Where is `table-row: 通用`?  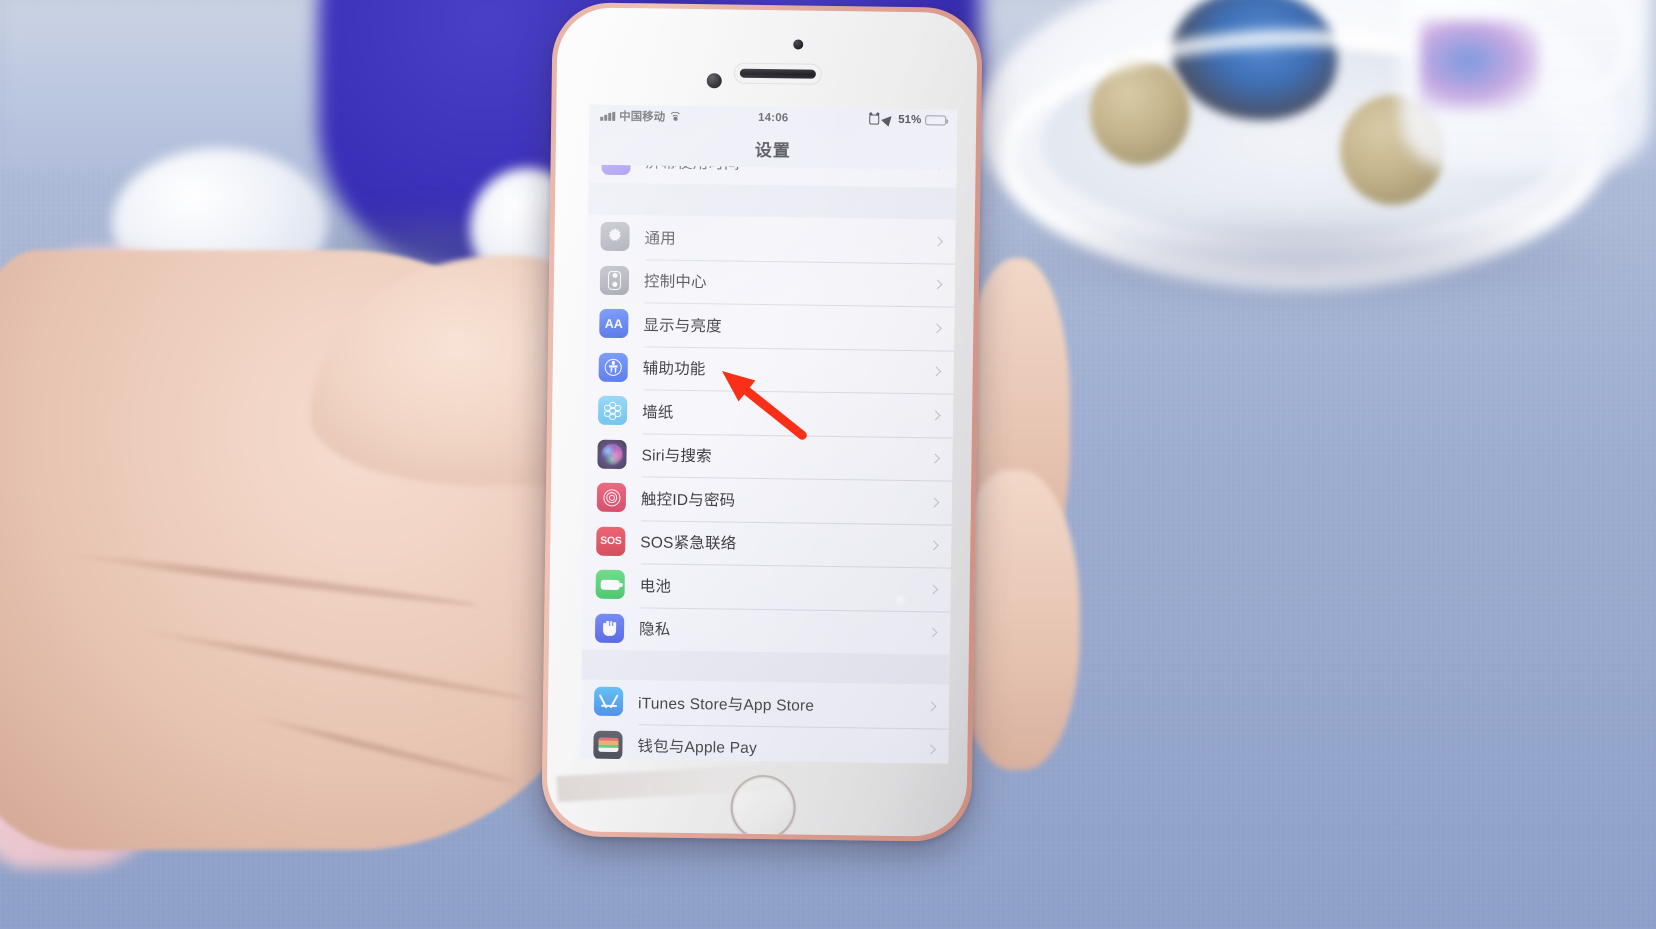
table-row: 通用 is located at coordinates (771, 239).